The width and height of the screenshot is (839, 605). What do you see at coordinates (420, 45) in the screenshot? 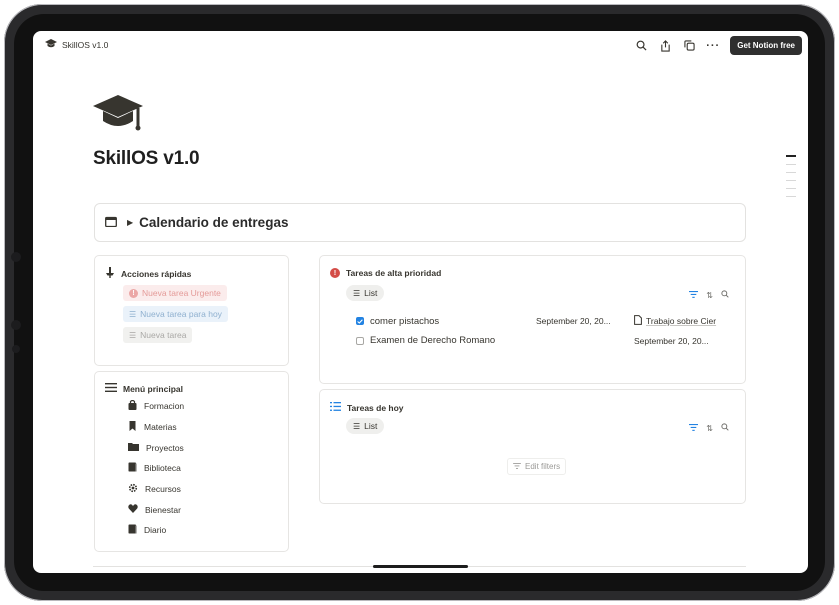
I see `top-bar: SkillOS v1.0 ··· Get Notion free` at bounding box center [420, 45].